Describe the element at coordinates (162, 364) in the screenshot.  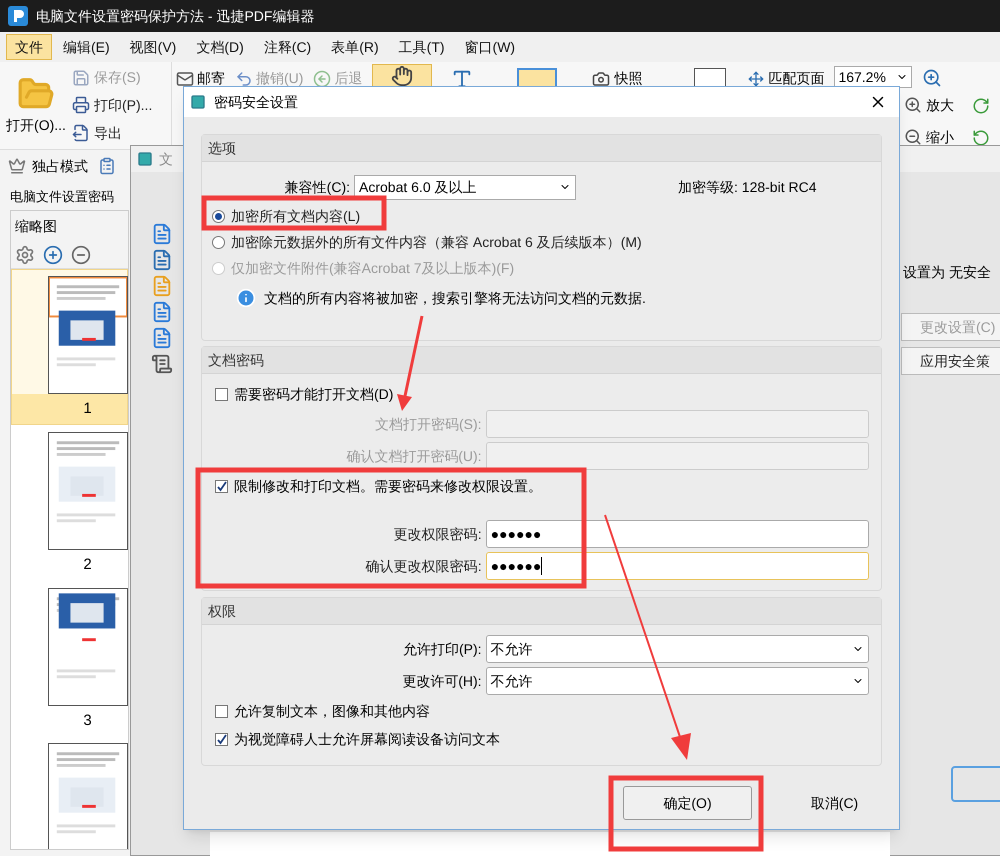
I see `scroll-icon` at that location.